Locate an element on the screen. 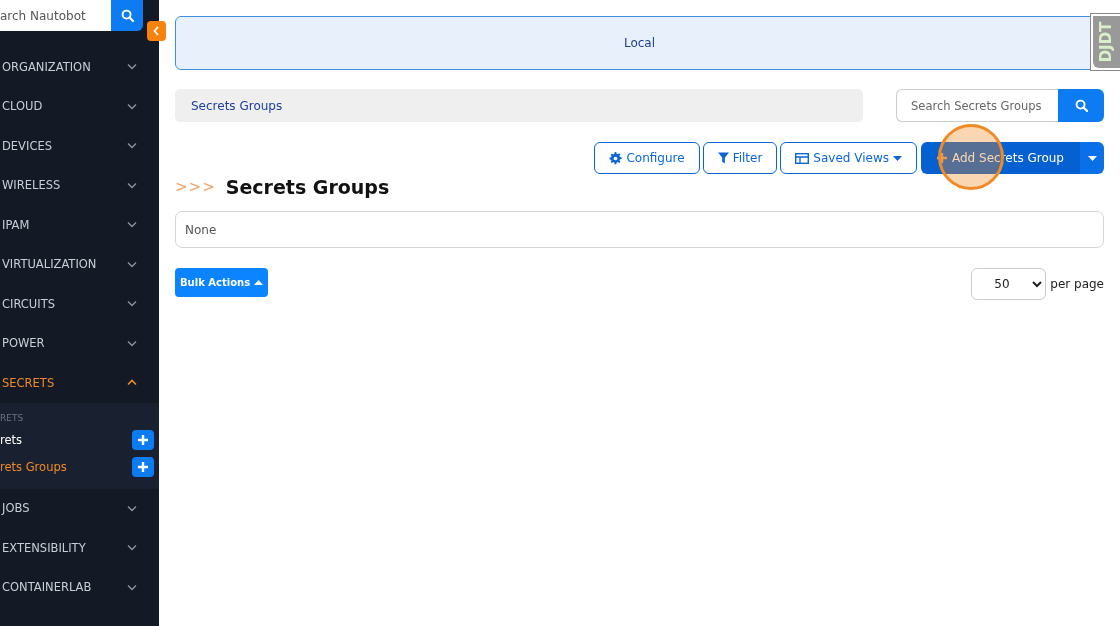  nav-menu-item: IPAM is located at coordinates (79, 225).